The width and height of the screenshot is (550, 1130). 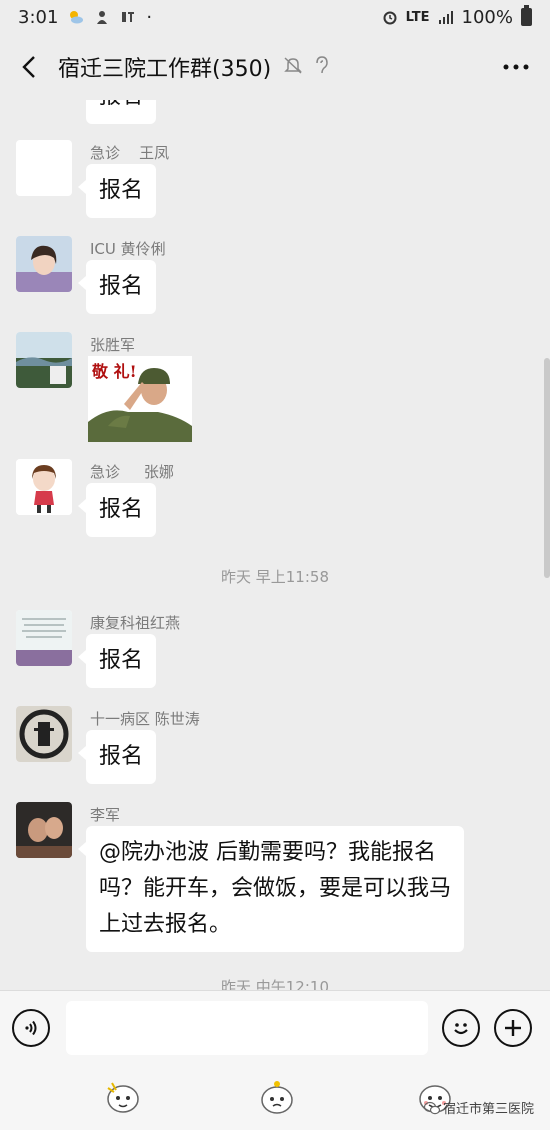 I want to click on more-dots-icon, so click(x=516, y=67).